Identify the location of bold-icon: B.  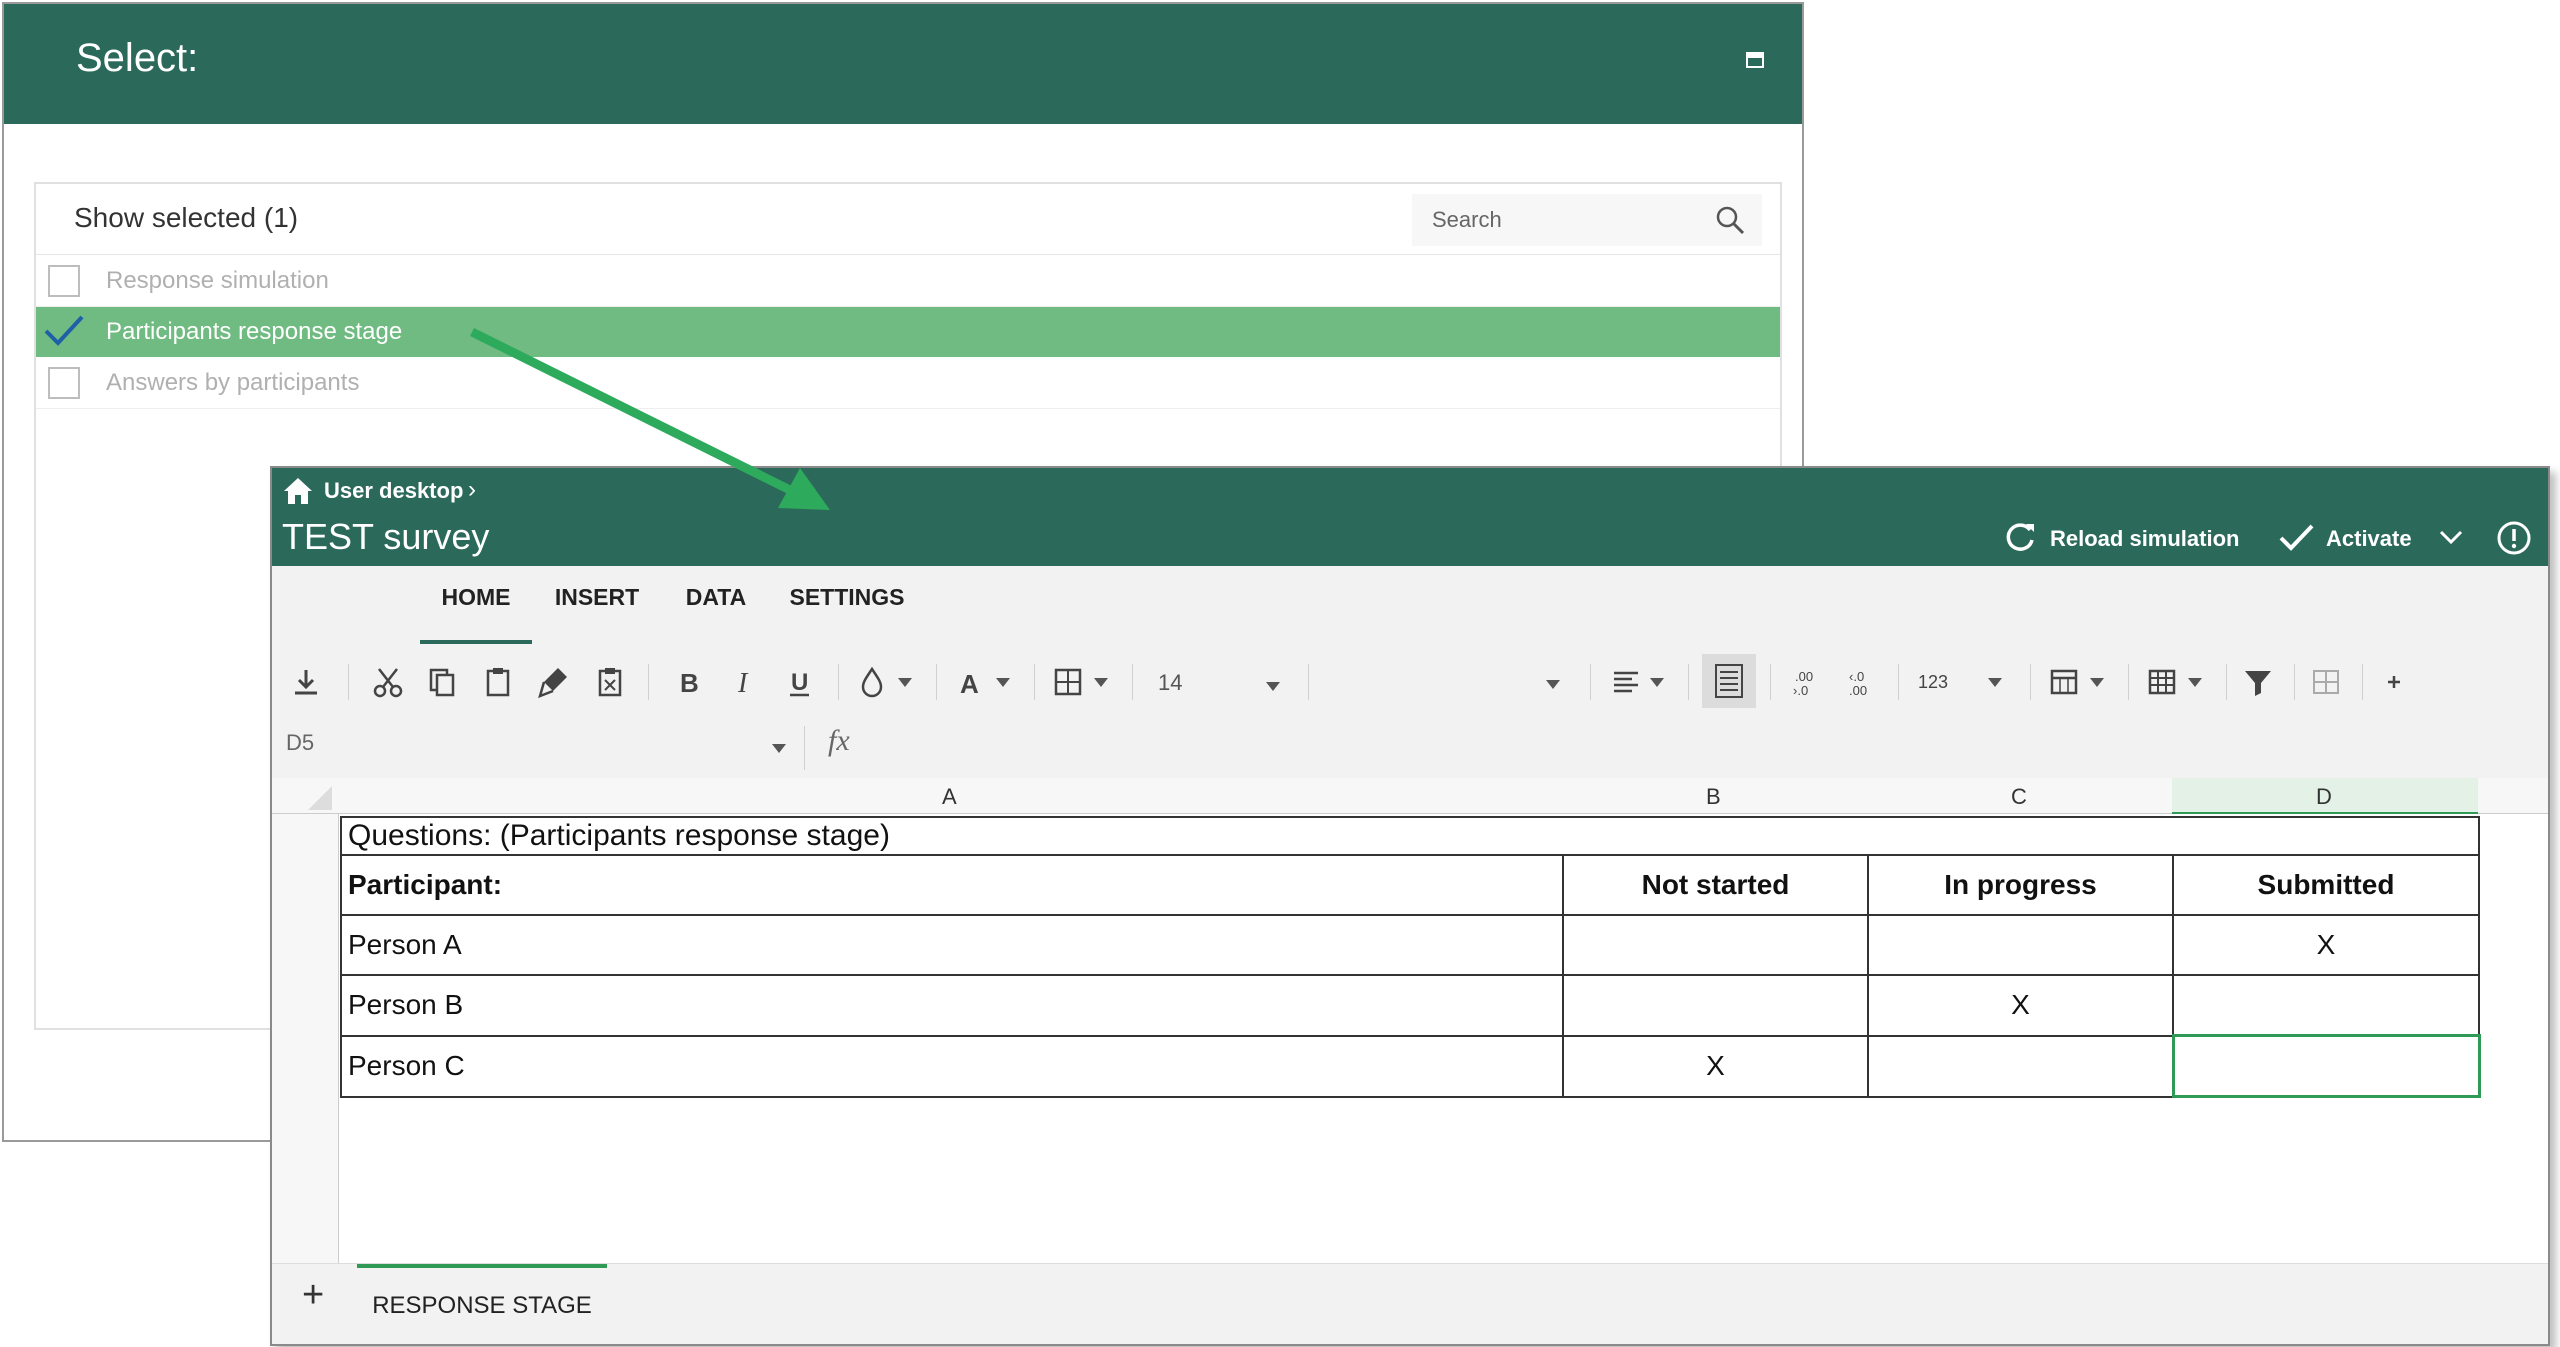
(688, 682).